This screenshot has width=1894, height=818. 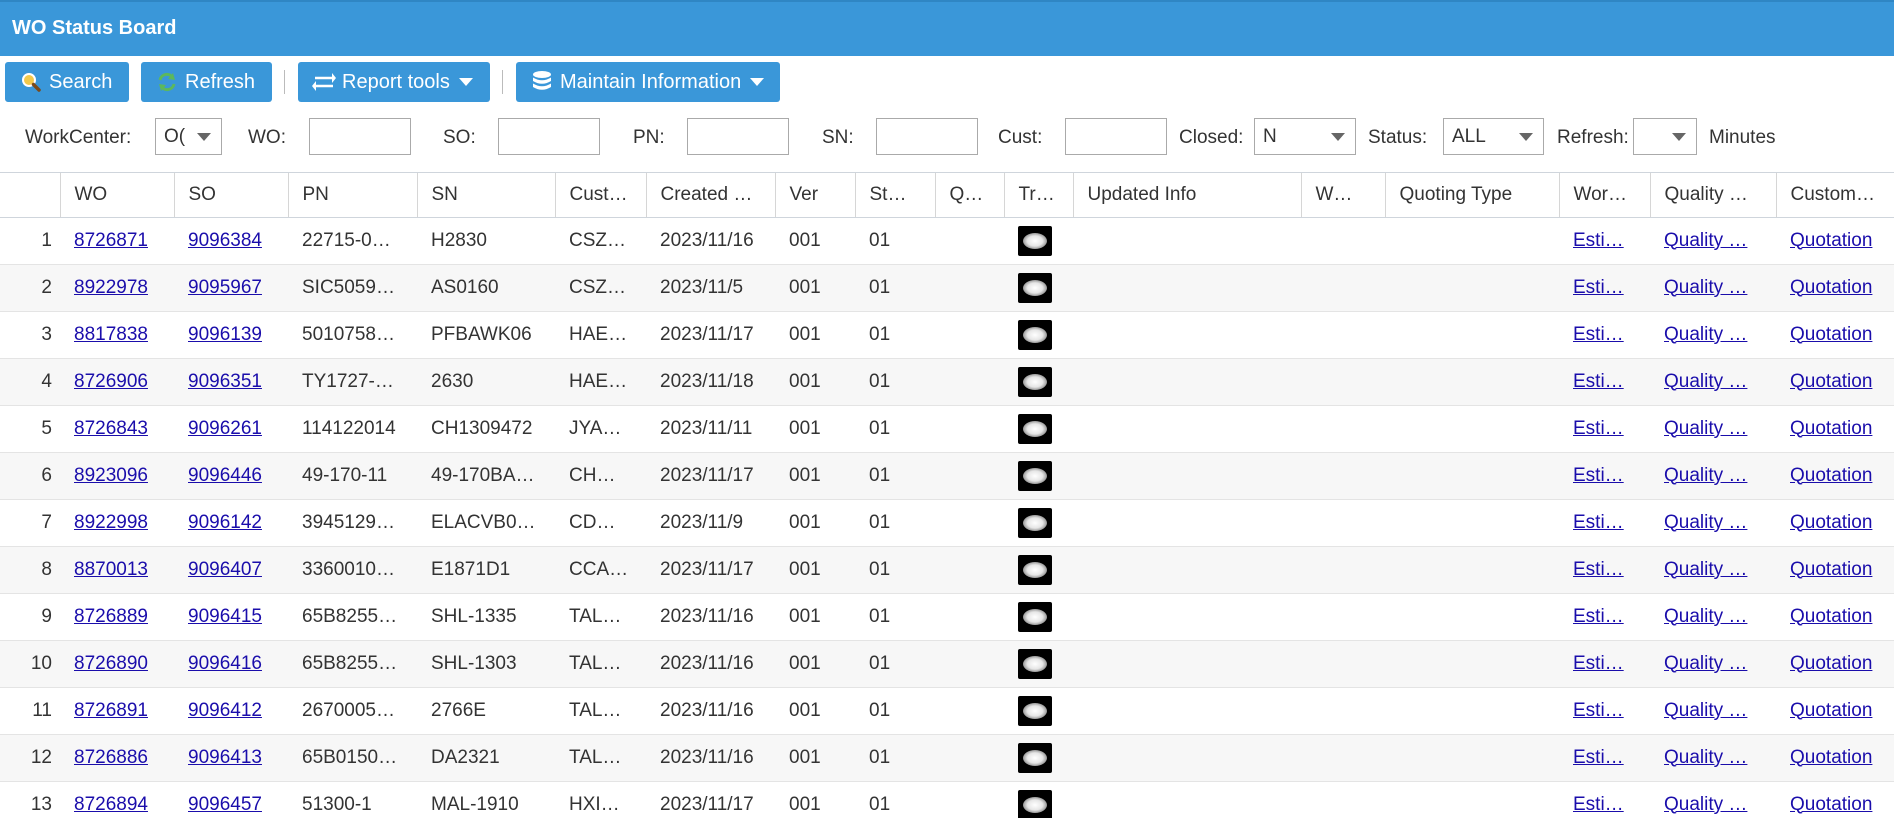 I want to click on wo-link: 8817838, so click(x=111, y=334).